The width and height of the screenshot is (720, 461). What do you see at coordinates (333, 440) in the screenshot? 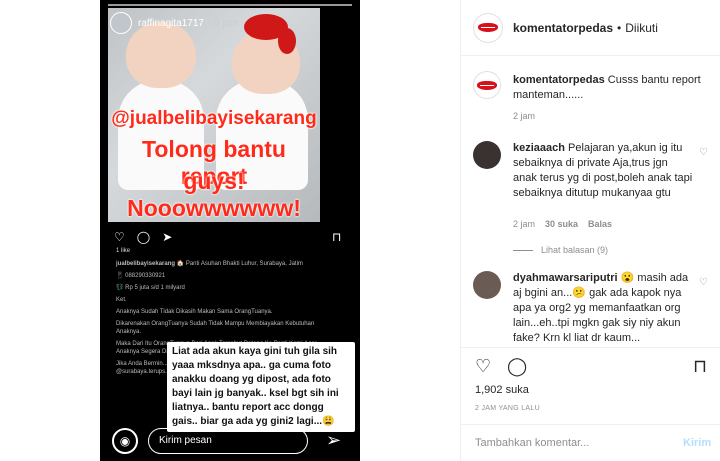
I see `send-icon: ➢` at bounding box center [333, 440].